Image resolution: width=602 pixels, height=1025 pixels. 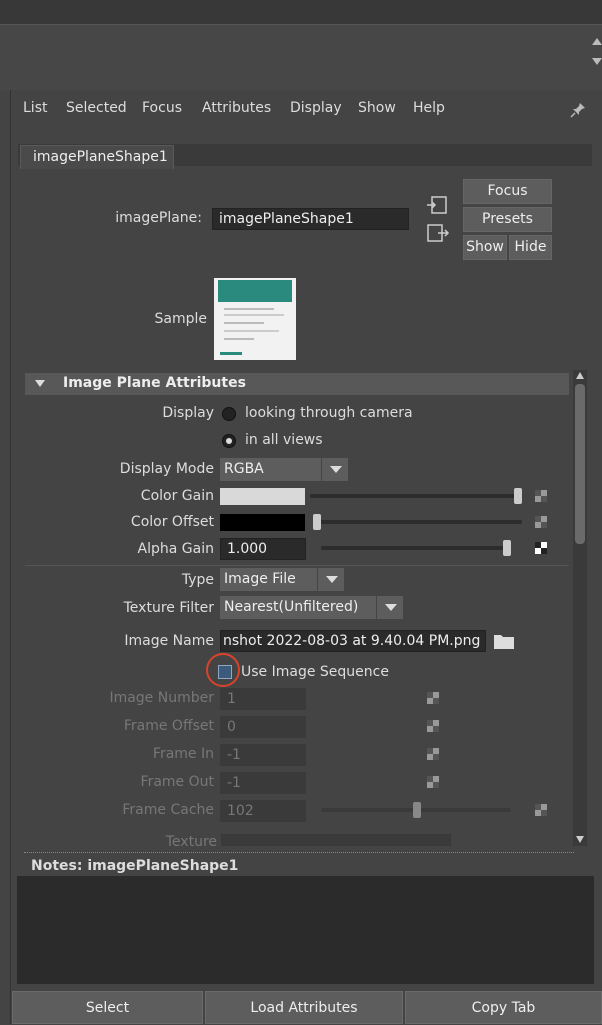 I want to click on folder-icon, so click(x=504, y=641).